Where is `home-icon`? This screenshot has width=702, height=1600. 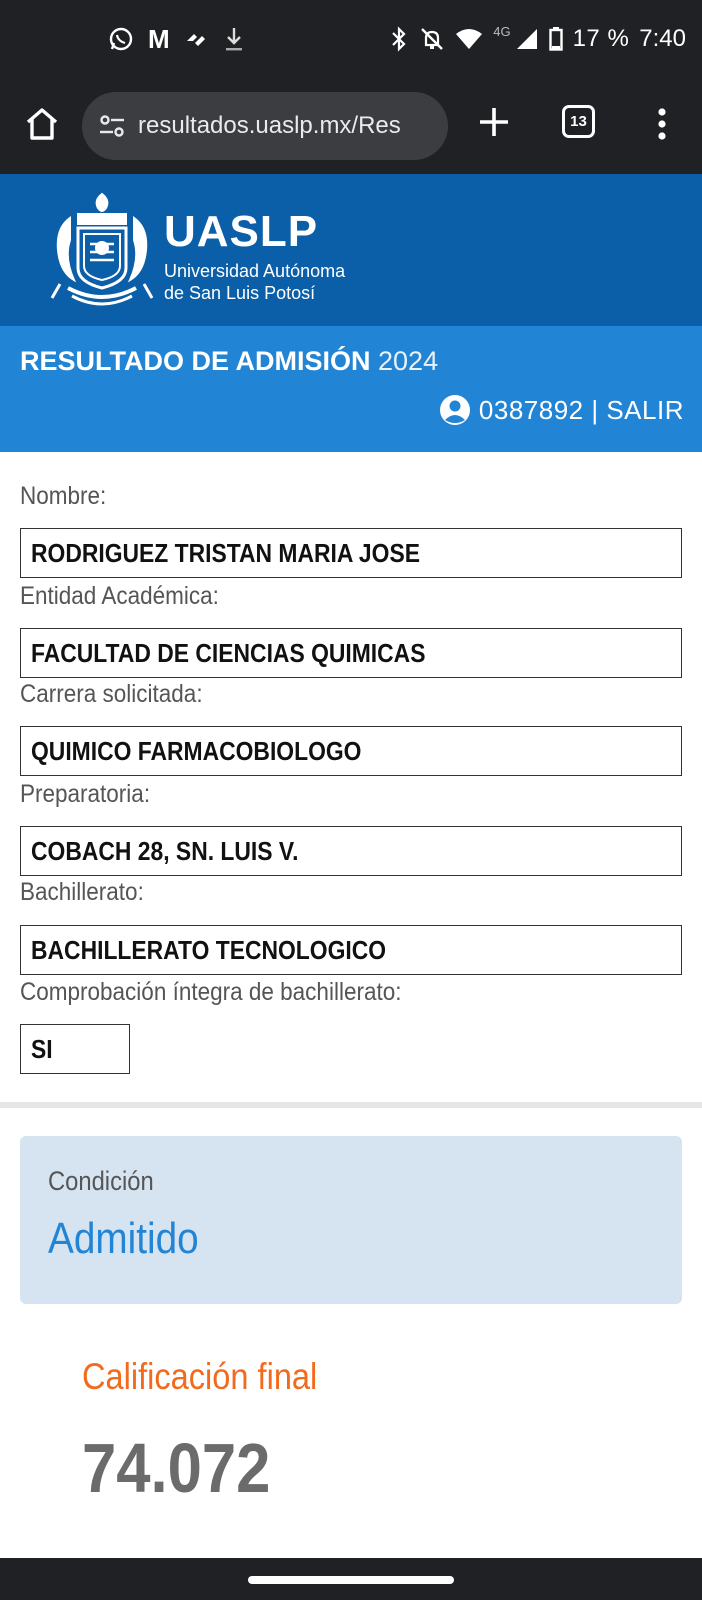 home-icon is located at coordinates (42, 124).